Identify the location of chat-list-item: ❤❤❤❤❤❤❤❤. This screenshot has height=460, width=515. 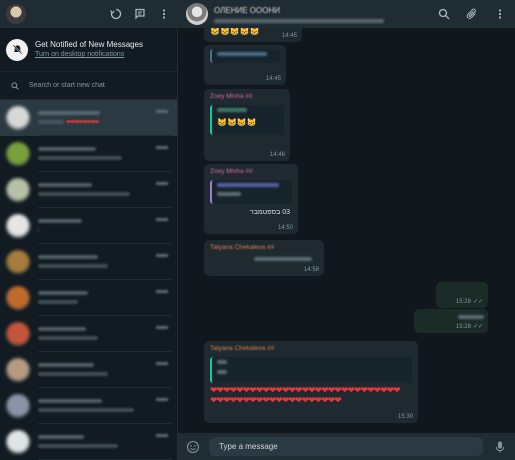
(88, 118).